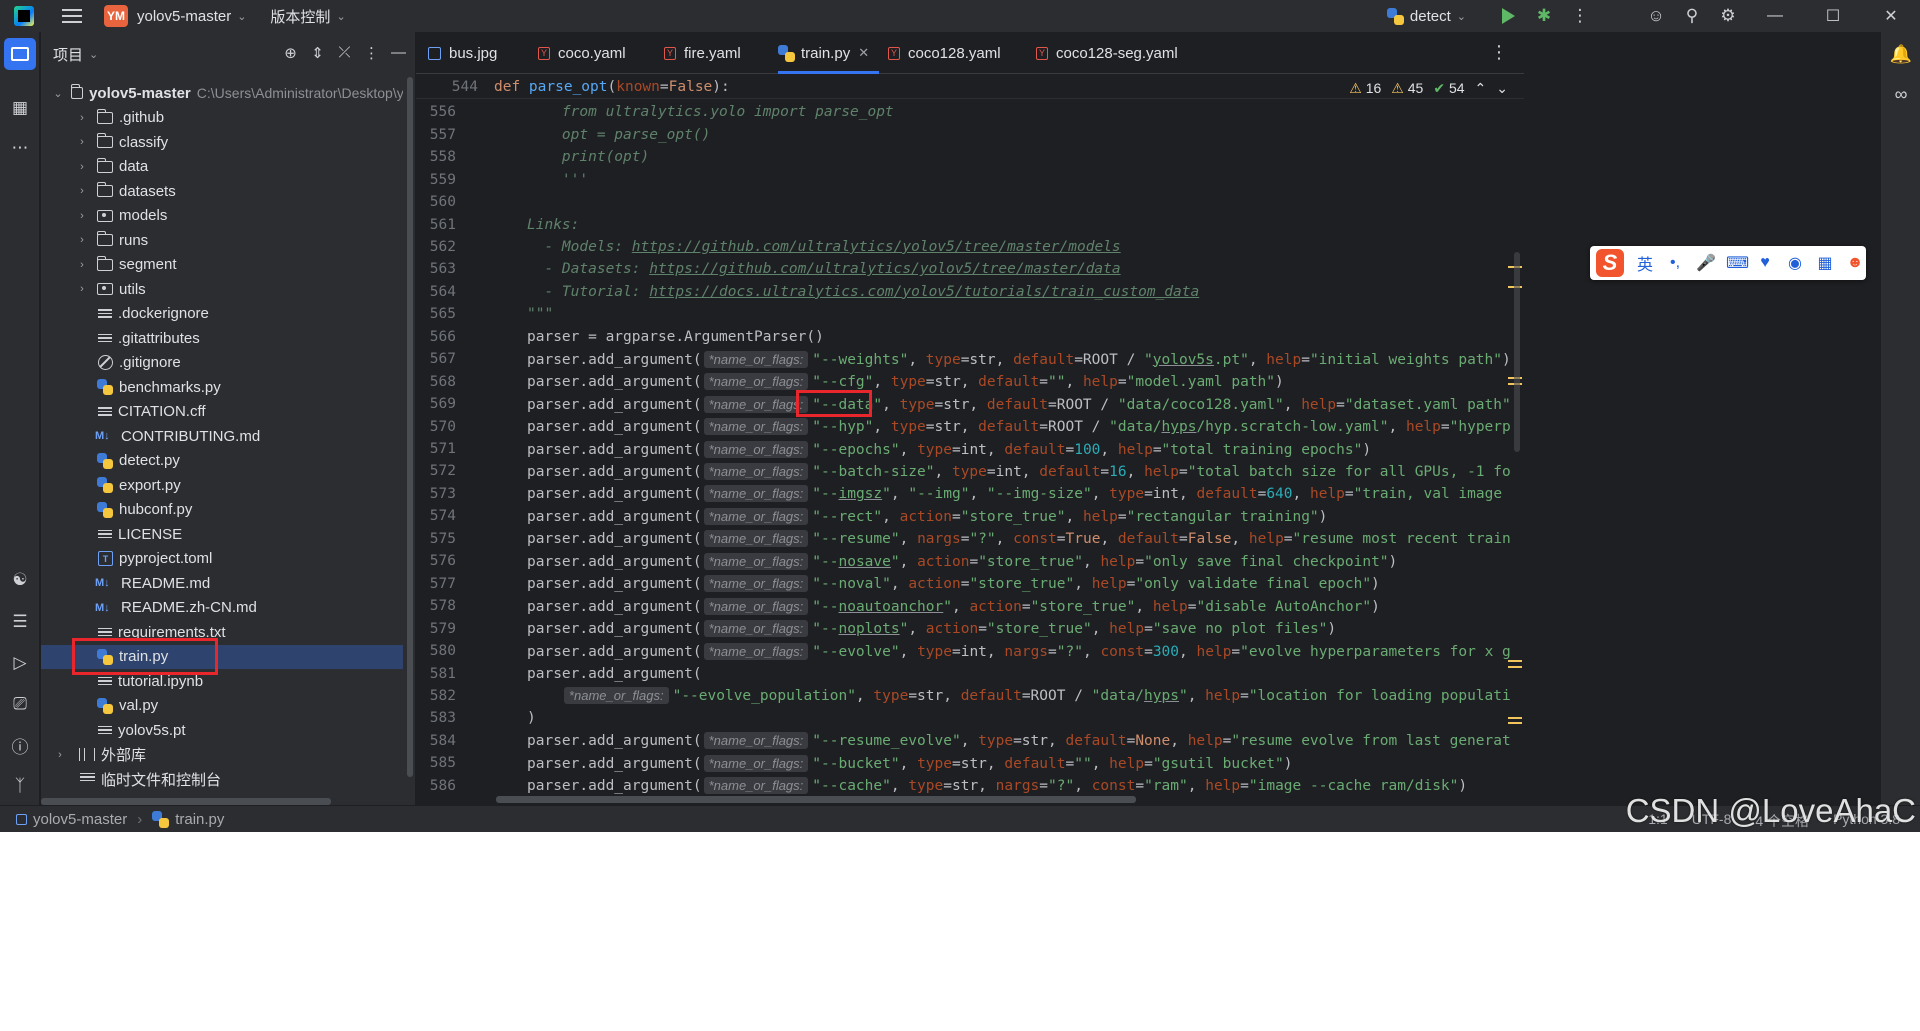 This screenshot has height=1031, width=1920. Describe the element at coordinates (1728, 16) in the screenshot. I see `settings-gear-icon: ⚙` at that location.